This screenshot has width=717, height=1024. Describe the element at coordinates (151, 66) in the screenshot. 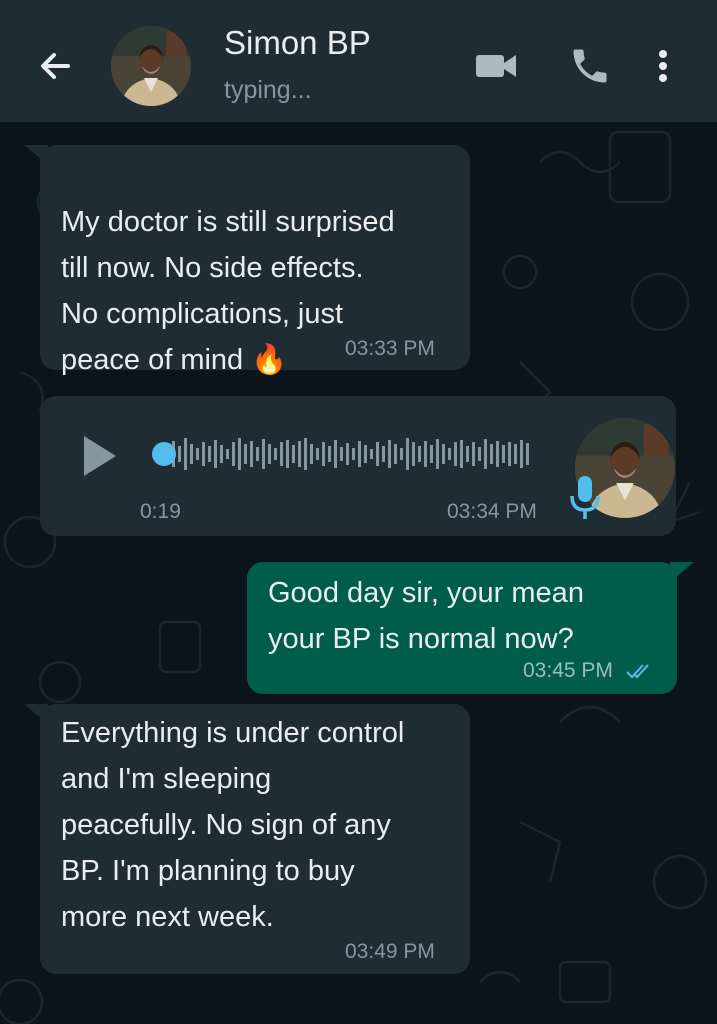

I see `contact-avatar` at that location.